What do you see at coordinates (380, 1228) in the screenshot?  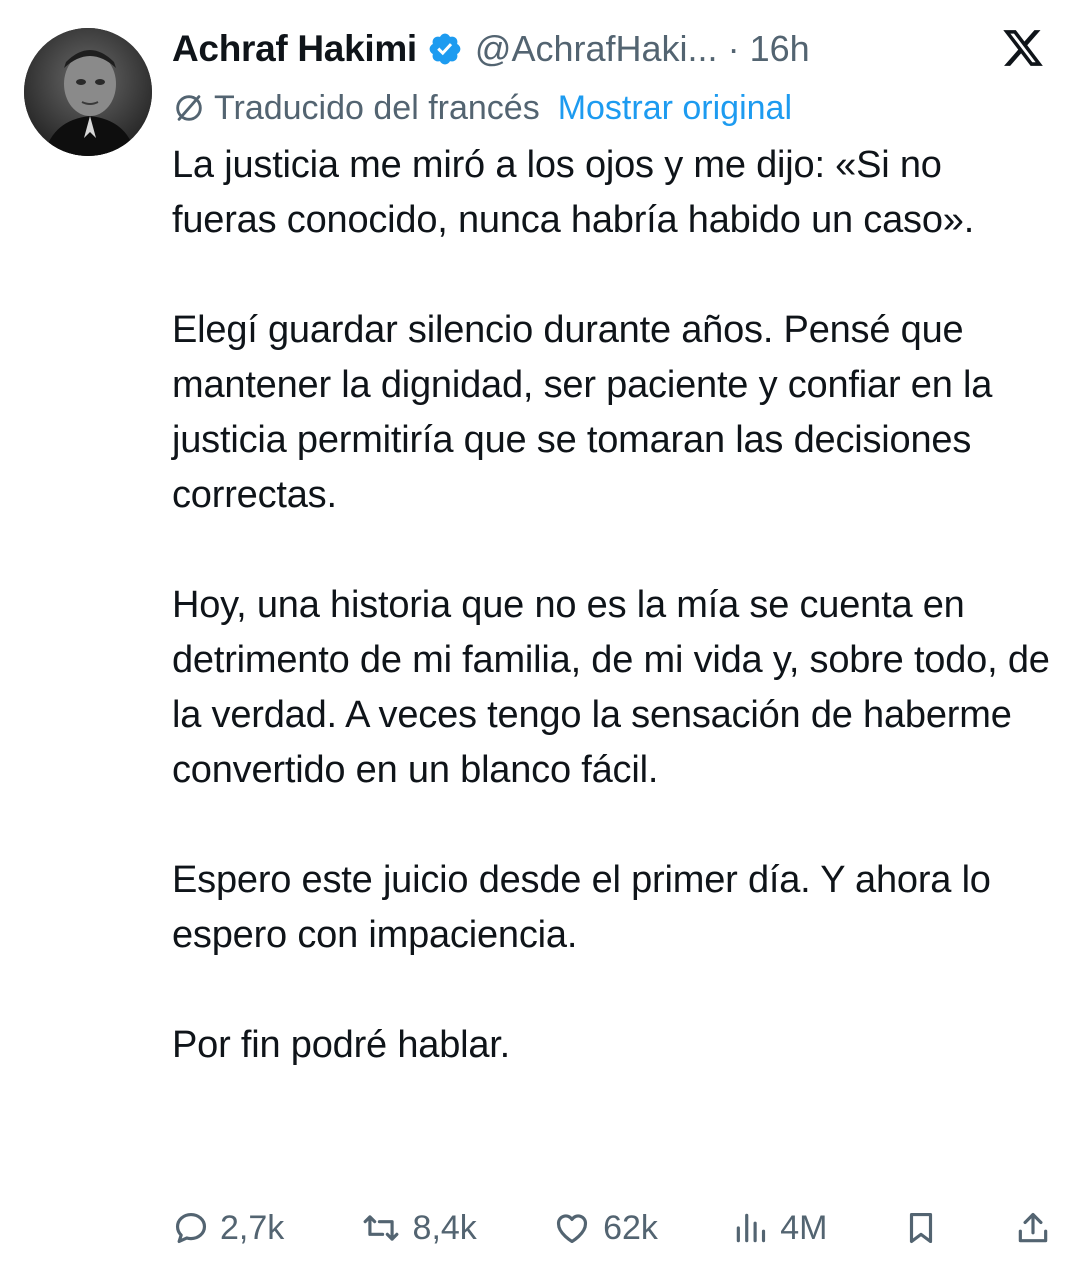 I see `repost-icon` at bounding box center [380, 1228].